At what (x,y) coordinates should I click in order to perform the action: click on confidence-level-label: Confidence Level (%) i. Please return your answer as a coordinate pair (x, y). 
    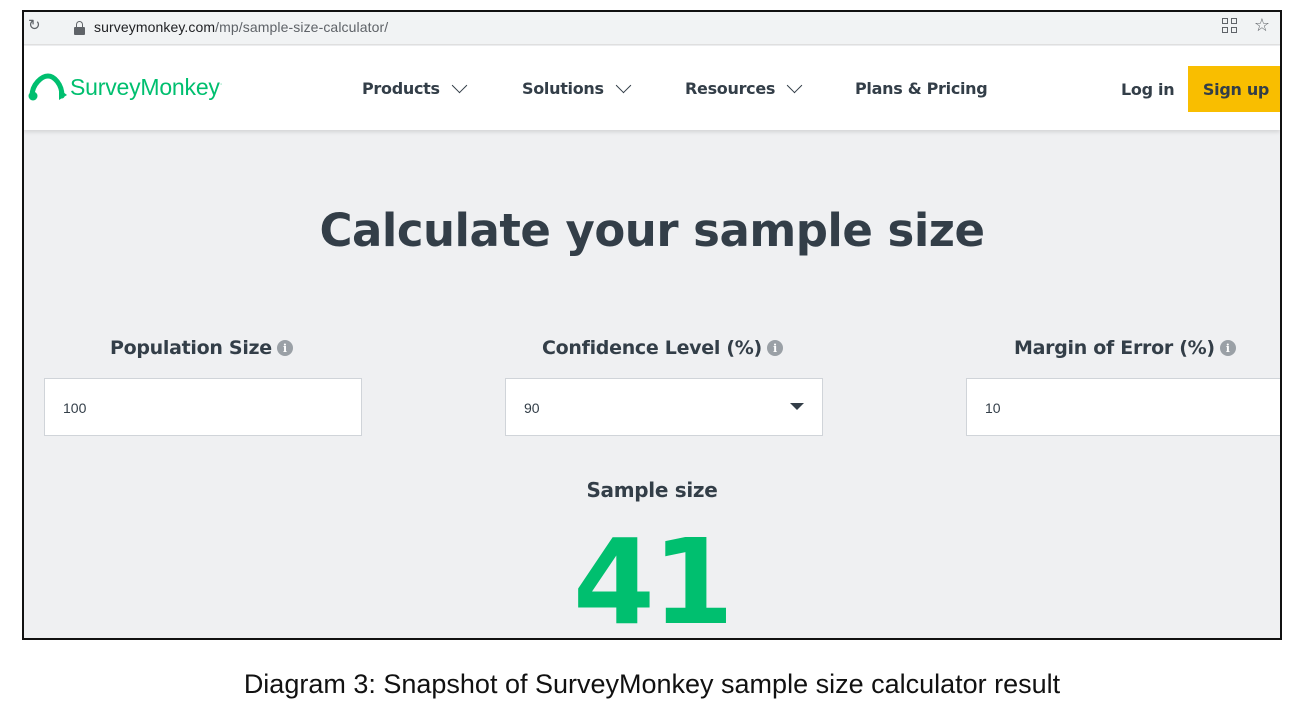
    Looking at the image, I should click on (662, 348).